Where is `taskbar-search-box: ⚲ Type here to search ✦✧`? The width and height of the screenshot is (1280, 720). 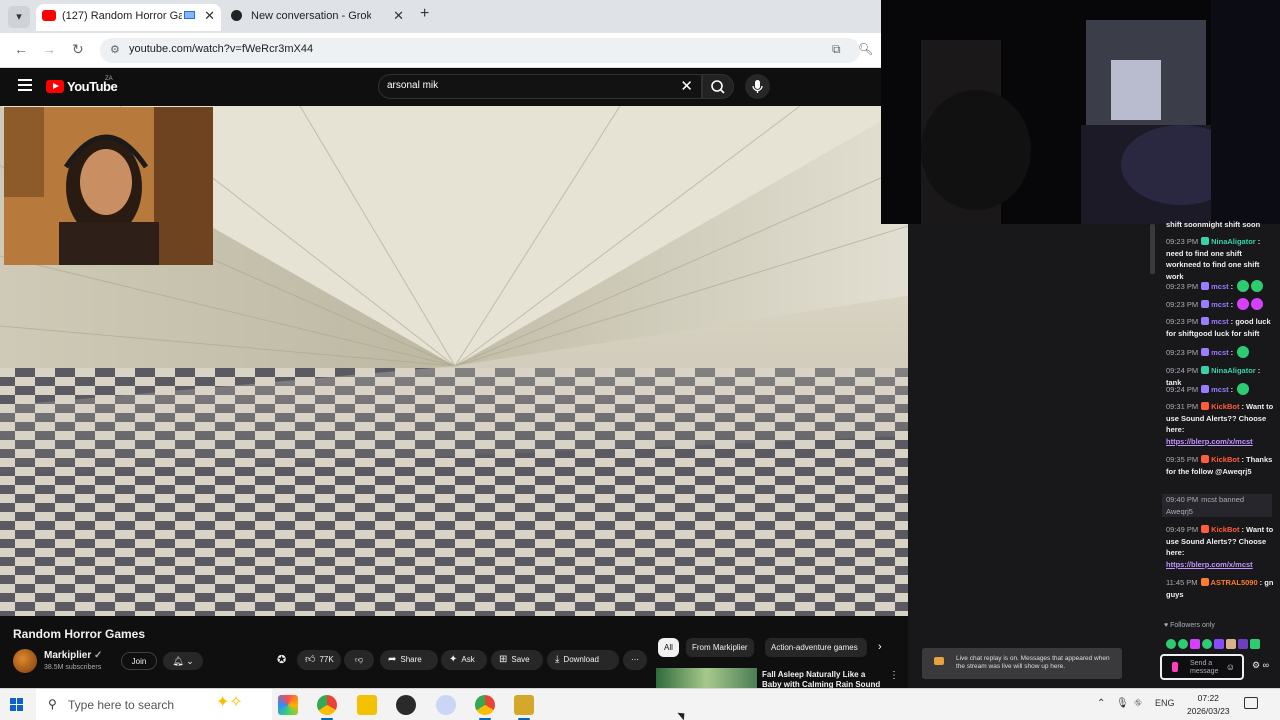 taskbar-search-box: ⚲ Type here to search ✦✧ is located at coordinates (154, 704).